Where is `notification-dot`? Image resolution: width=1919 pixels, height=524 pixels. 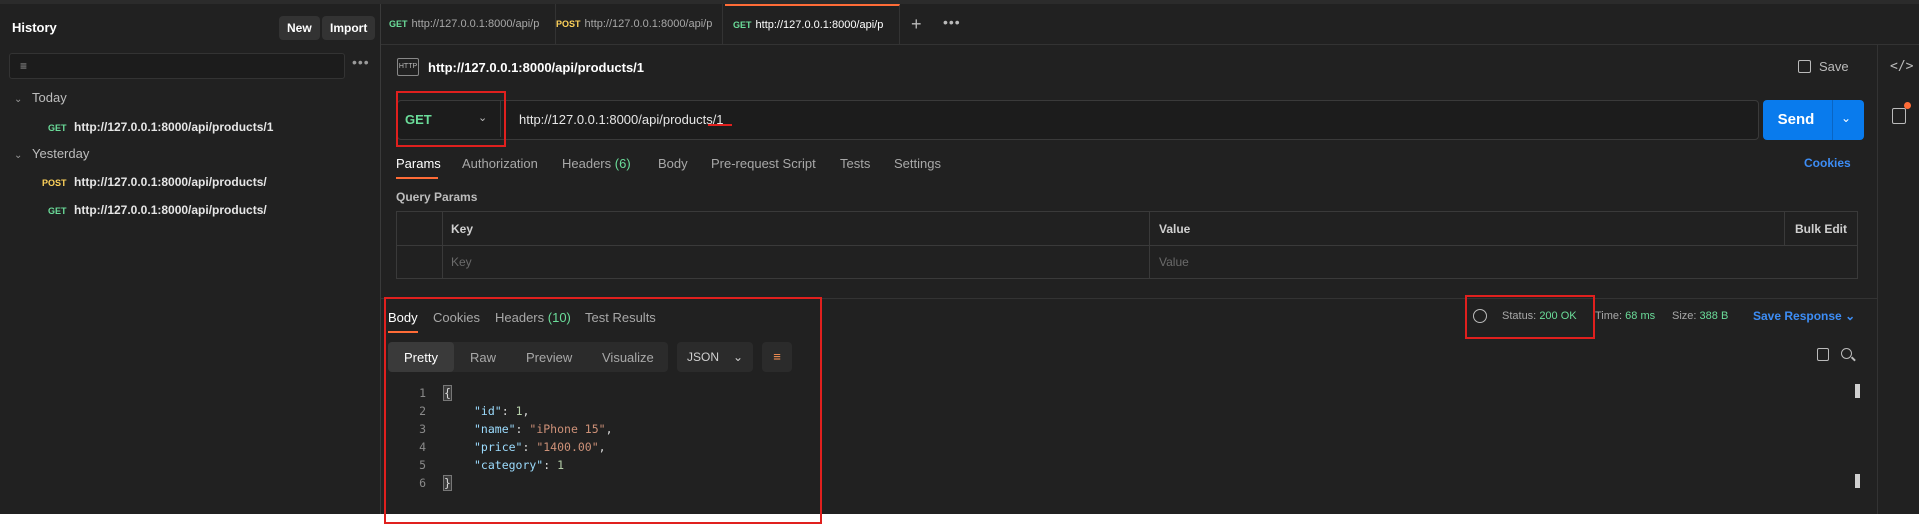
notification-dot is located at coordinates (1907, 105).